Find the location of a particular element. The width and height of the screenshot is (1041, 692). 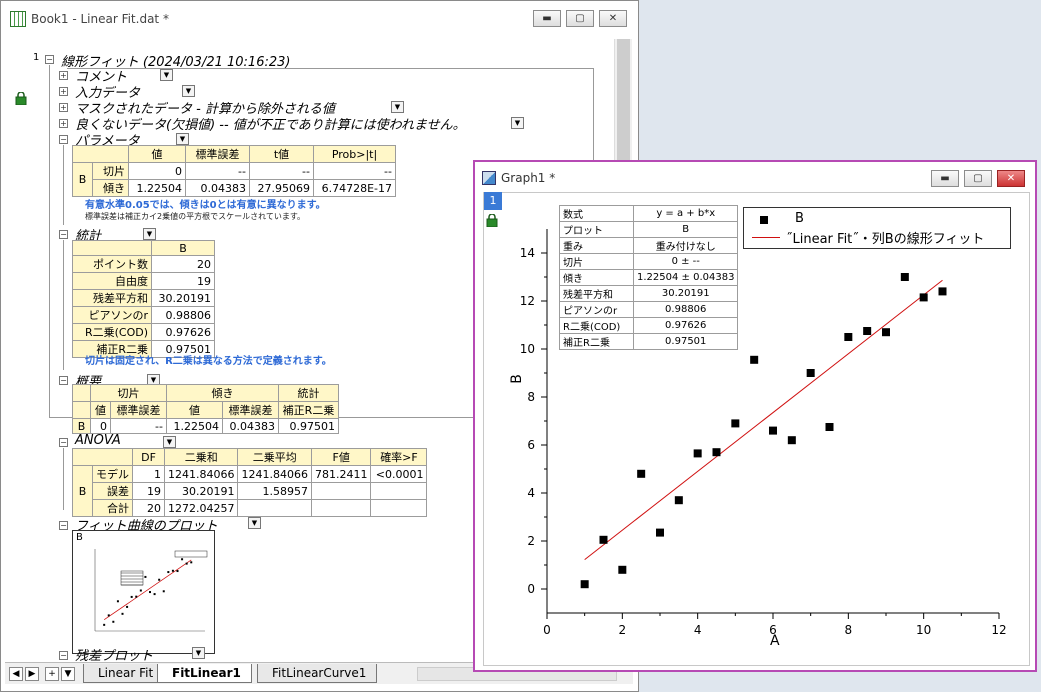

anova-cell: 19 is located at coordinates (148, 491).